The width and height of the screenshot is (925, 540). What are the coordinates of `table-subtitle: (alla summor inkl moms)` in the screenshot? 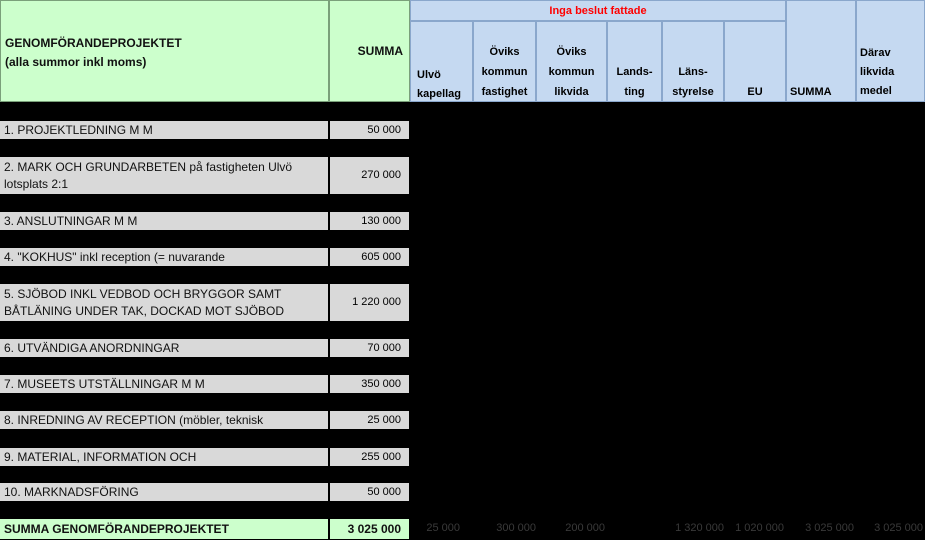 It's located at (76, 62).